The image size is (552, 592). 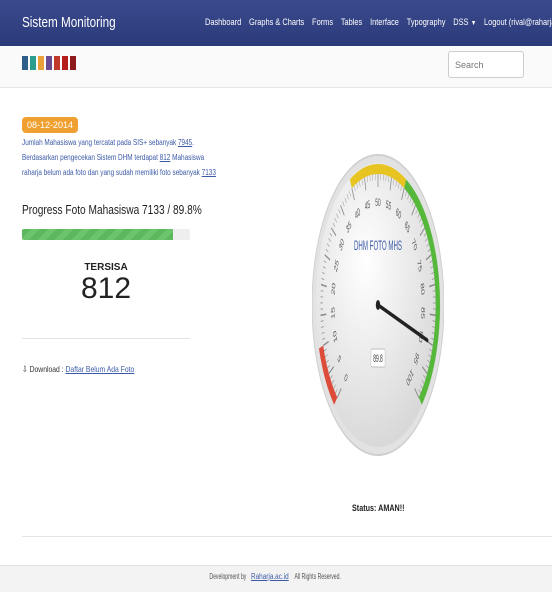 What do you see at coordinates (384, 22) in the screenshot?
I see `nav-item-interface: Interface` at bounding box center [384, 22].